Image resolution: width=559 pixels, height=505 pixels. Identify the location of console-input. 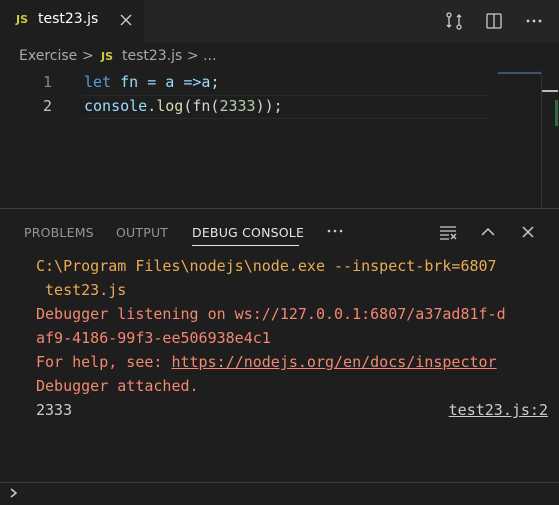
(279, 493).